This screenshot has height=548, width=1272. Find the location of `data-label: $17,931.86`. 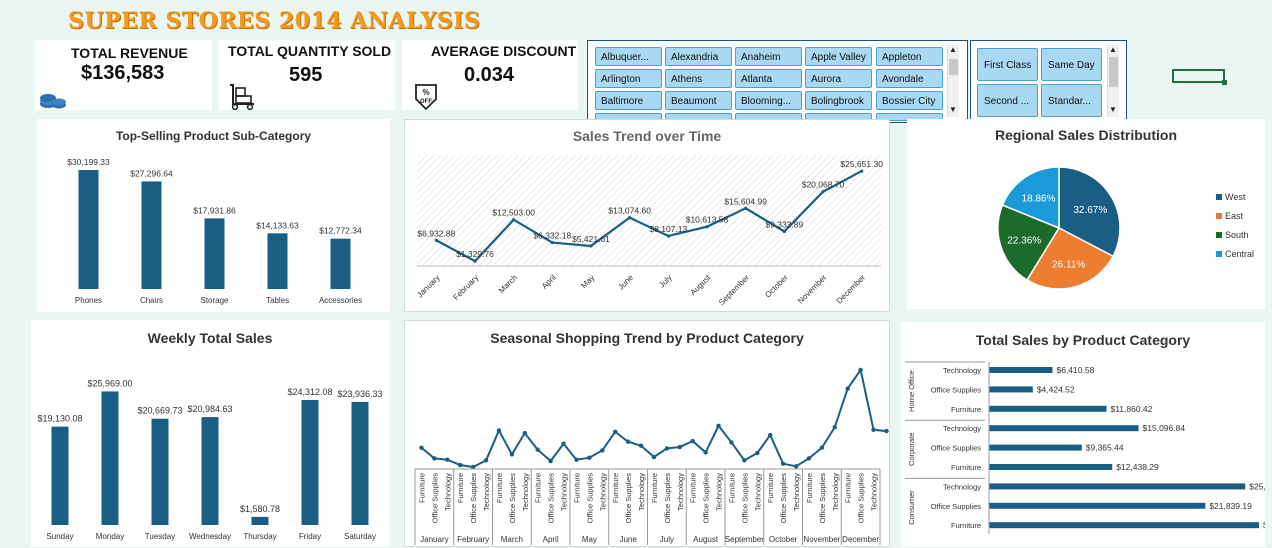

data-label: $17,931.86 is located at coordinates (214, 210).